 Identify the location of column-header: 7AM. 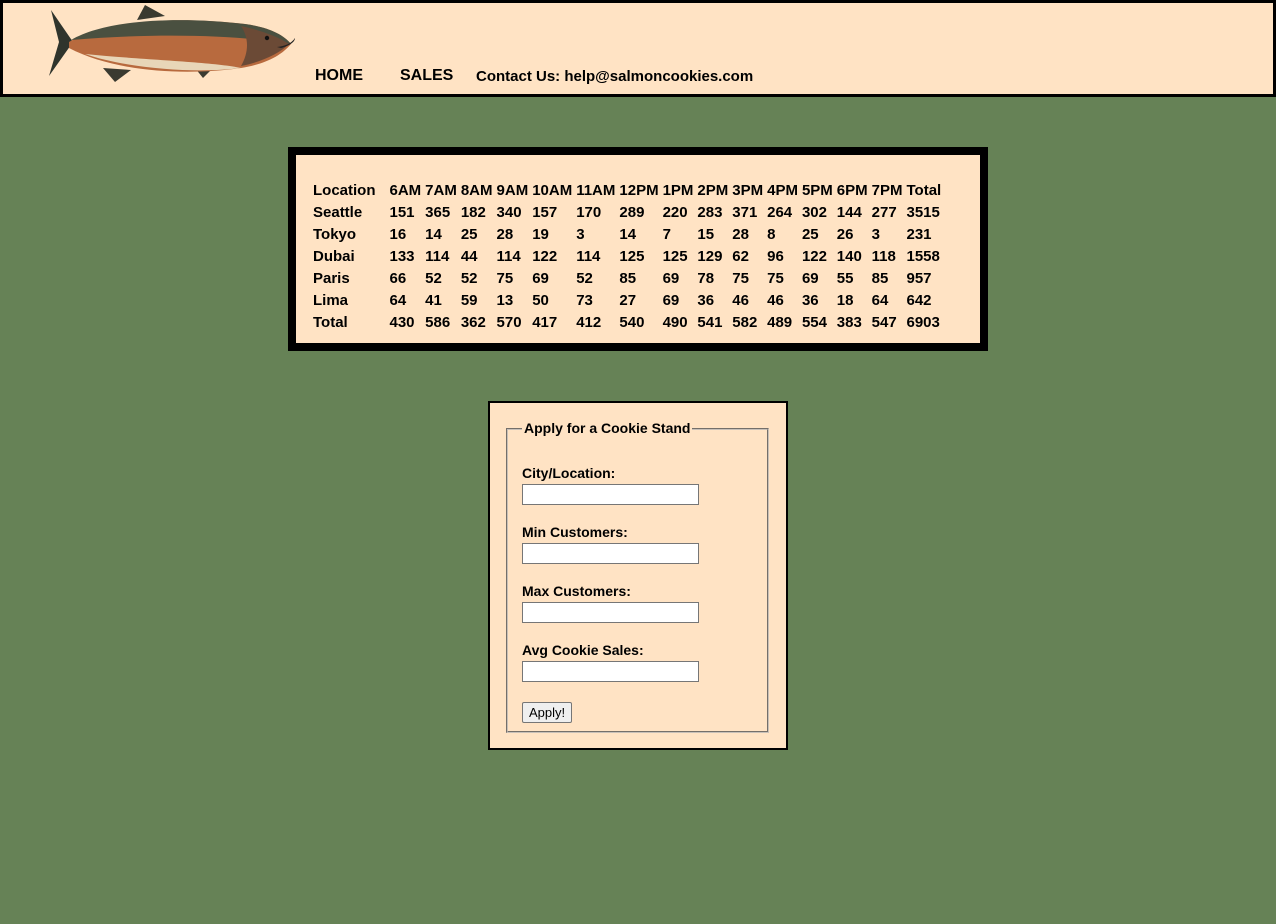
(441, 190).